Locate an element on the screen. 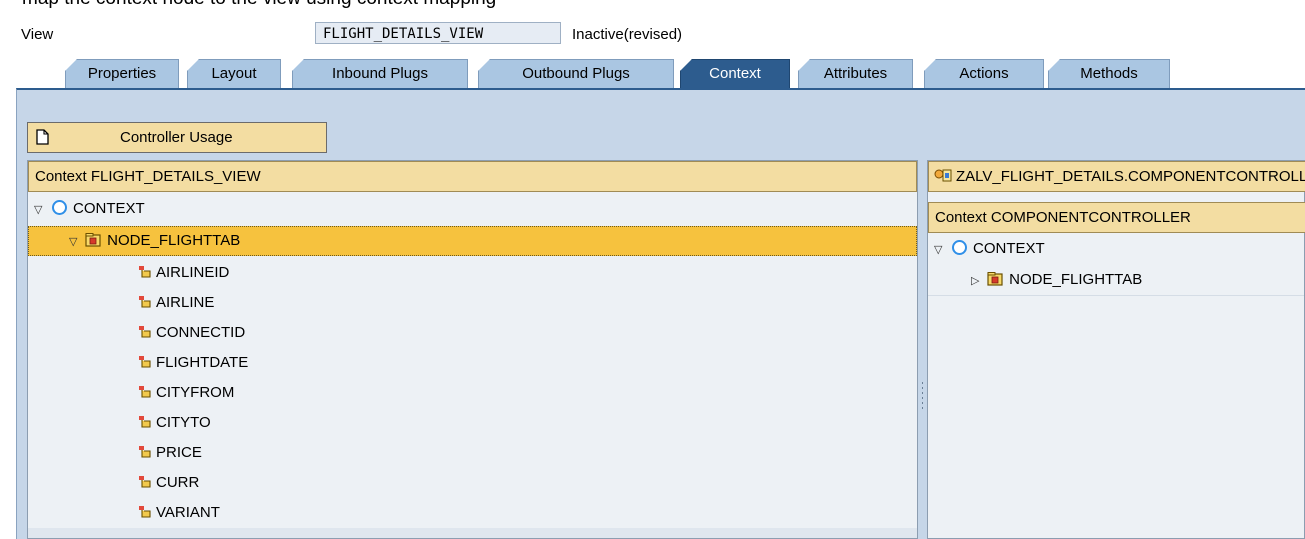  tab-inbound-plugs: Inbound Plugs is located at coordinates (380, 73).